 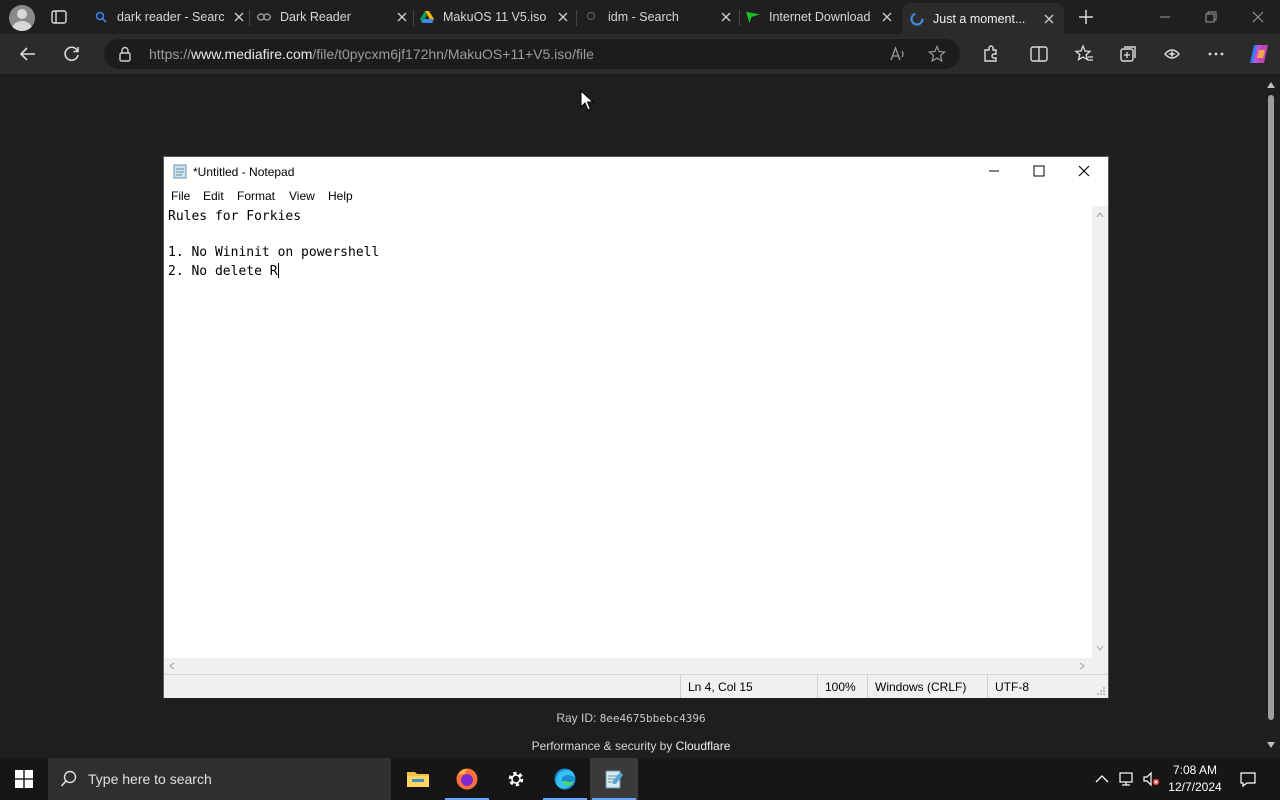 I want to click on notepad-taskbar-icon, so click(x=614, y=779).